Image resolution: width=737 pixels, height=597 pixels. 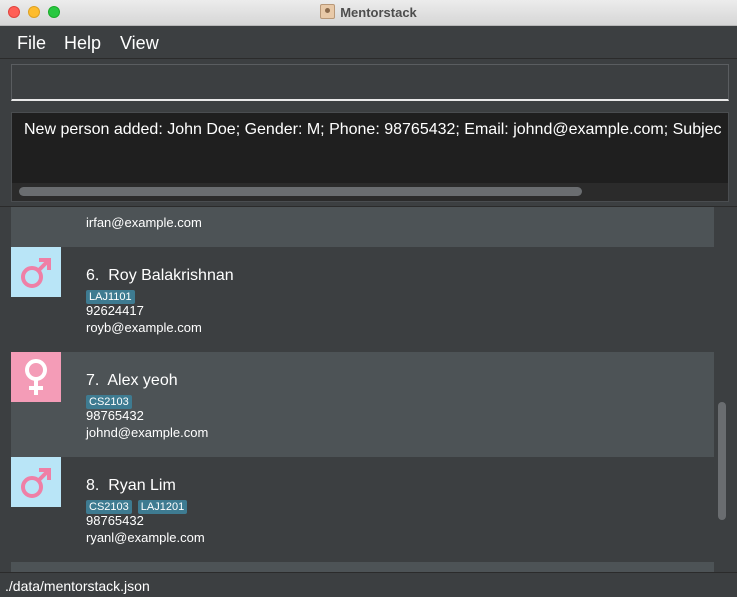 What do you see at coordinates (93, 275) in the screenshot?
I see `person-index: 6.` at bounding box center [93, 275].